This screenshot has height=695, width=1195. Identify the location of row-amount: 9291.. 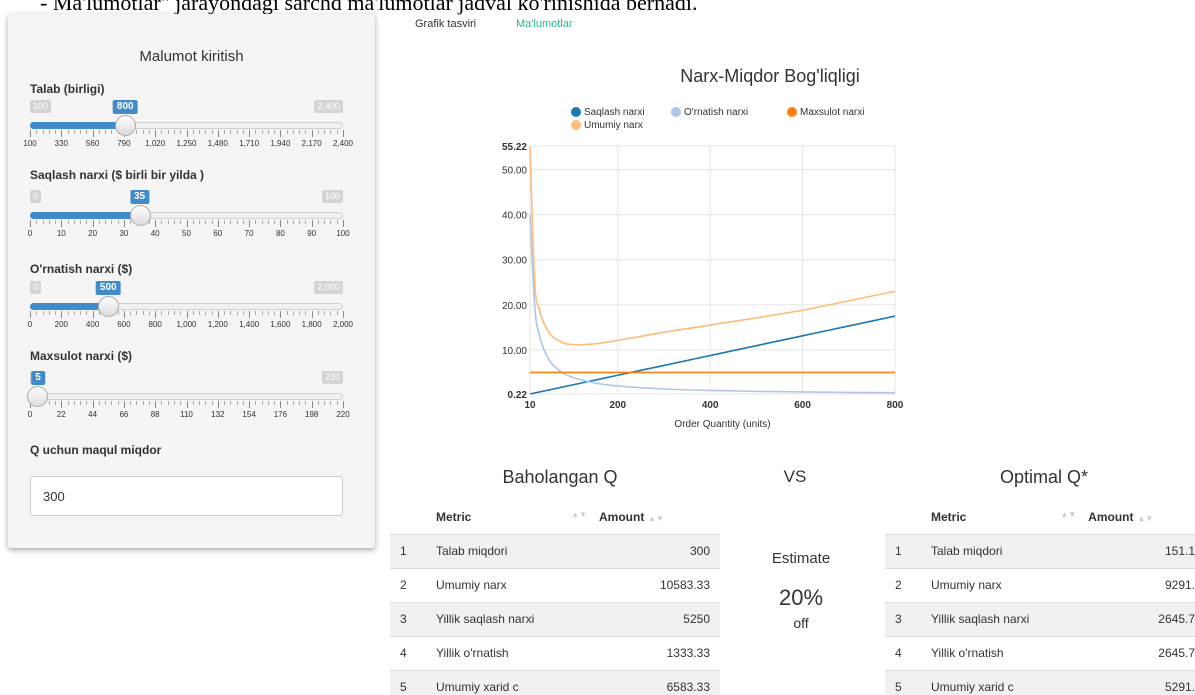
(1141, 584).